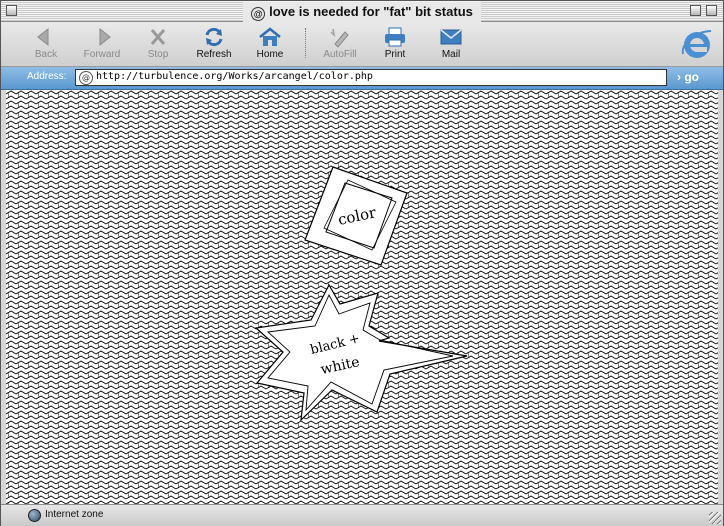 The height and width of the screenshot is (526, 724). I want to click on mail-label: Mail, so click(451, 54).